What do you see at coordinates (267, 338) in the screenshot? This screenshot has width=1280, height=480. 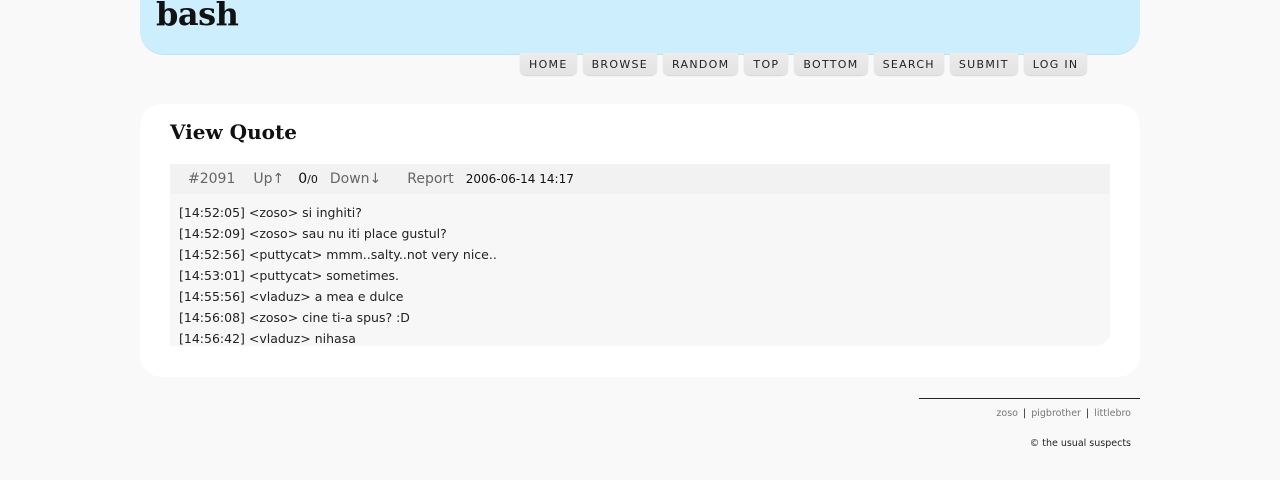 I see `quote-line: [14:56:42] <vladuz> nihasa` at bounding box center [267, 338].